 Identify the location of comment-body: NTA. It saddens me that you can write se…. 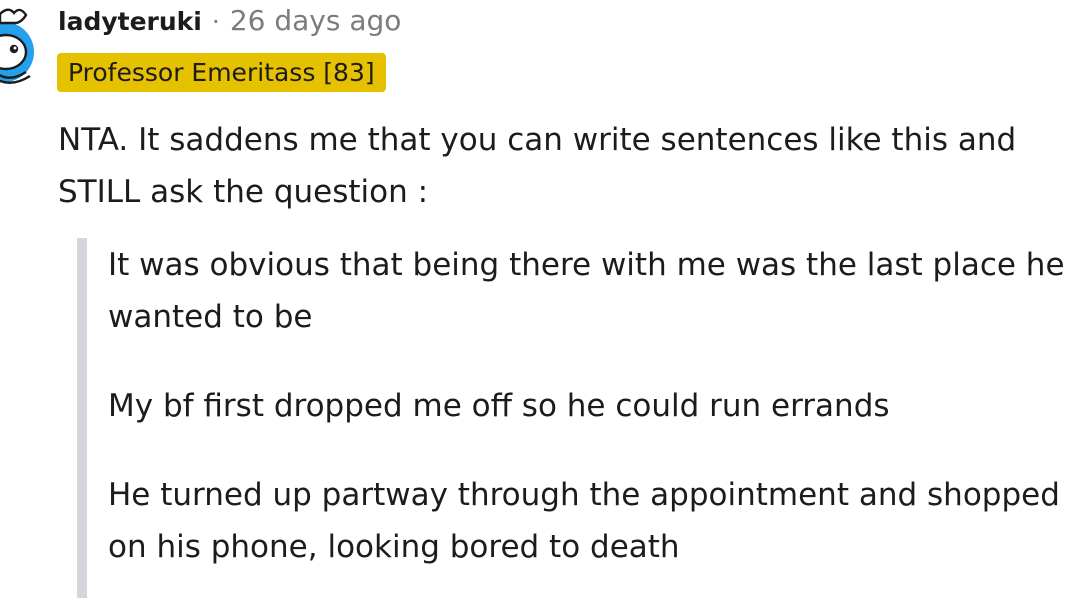
(537, 166).